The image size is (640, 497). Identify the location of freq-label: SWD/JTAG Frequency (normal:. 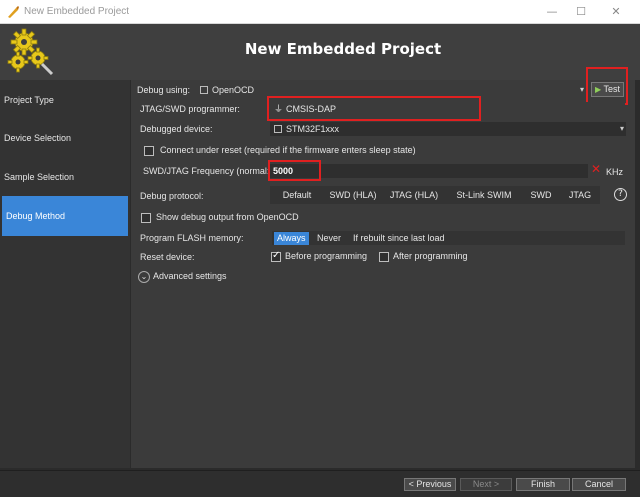
(206, 171).